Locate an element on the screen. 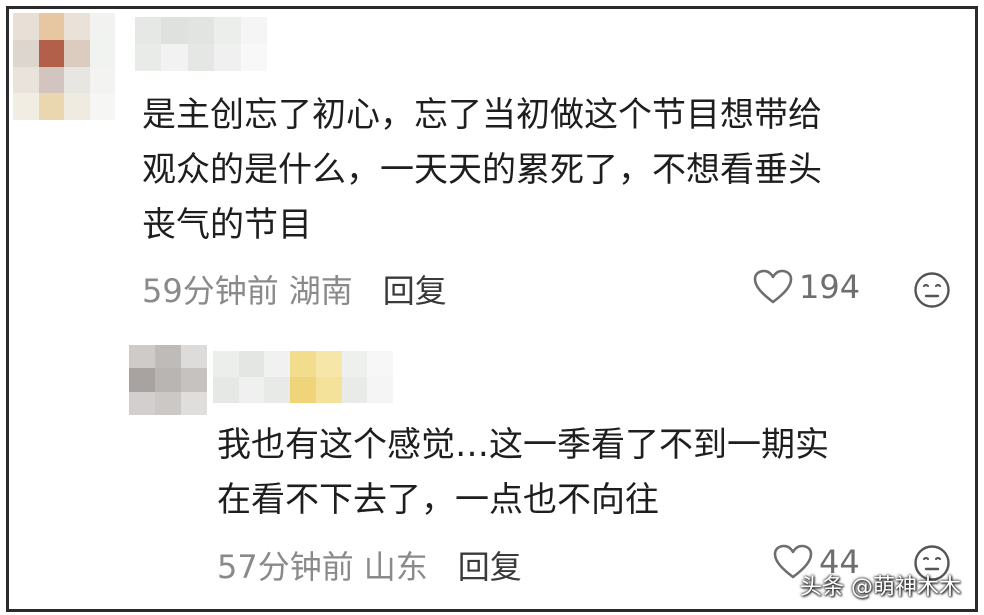 This screenshot has height=615, width=984. username-2-pixelated is located at coordinates (303, 377).